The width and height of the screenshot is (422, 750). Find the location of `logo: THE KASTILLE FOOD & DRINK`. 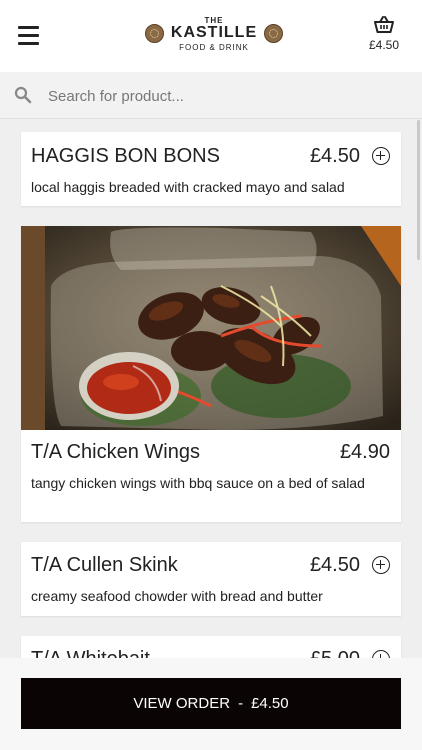

logo: THE KASTILLE FOOD & DRINK is located at coordinates (214, 35).